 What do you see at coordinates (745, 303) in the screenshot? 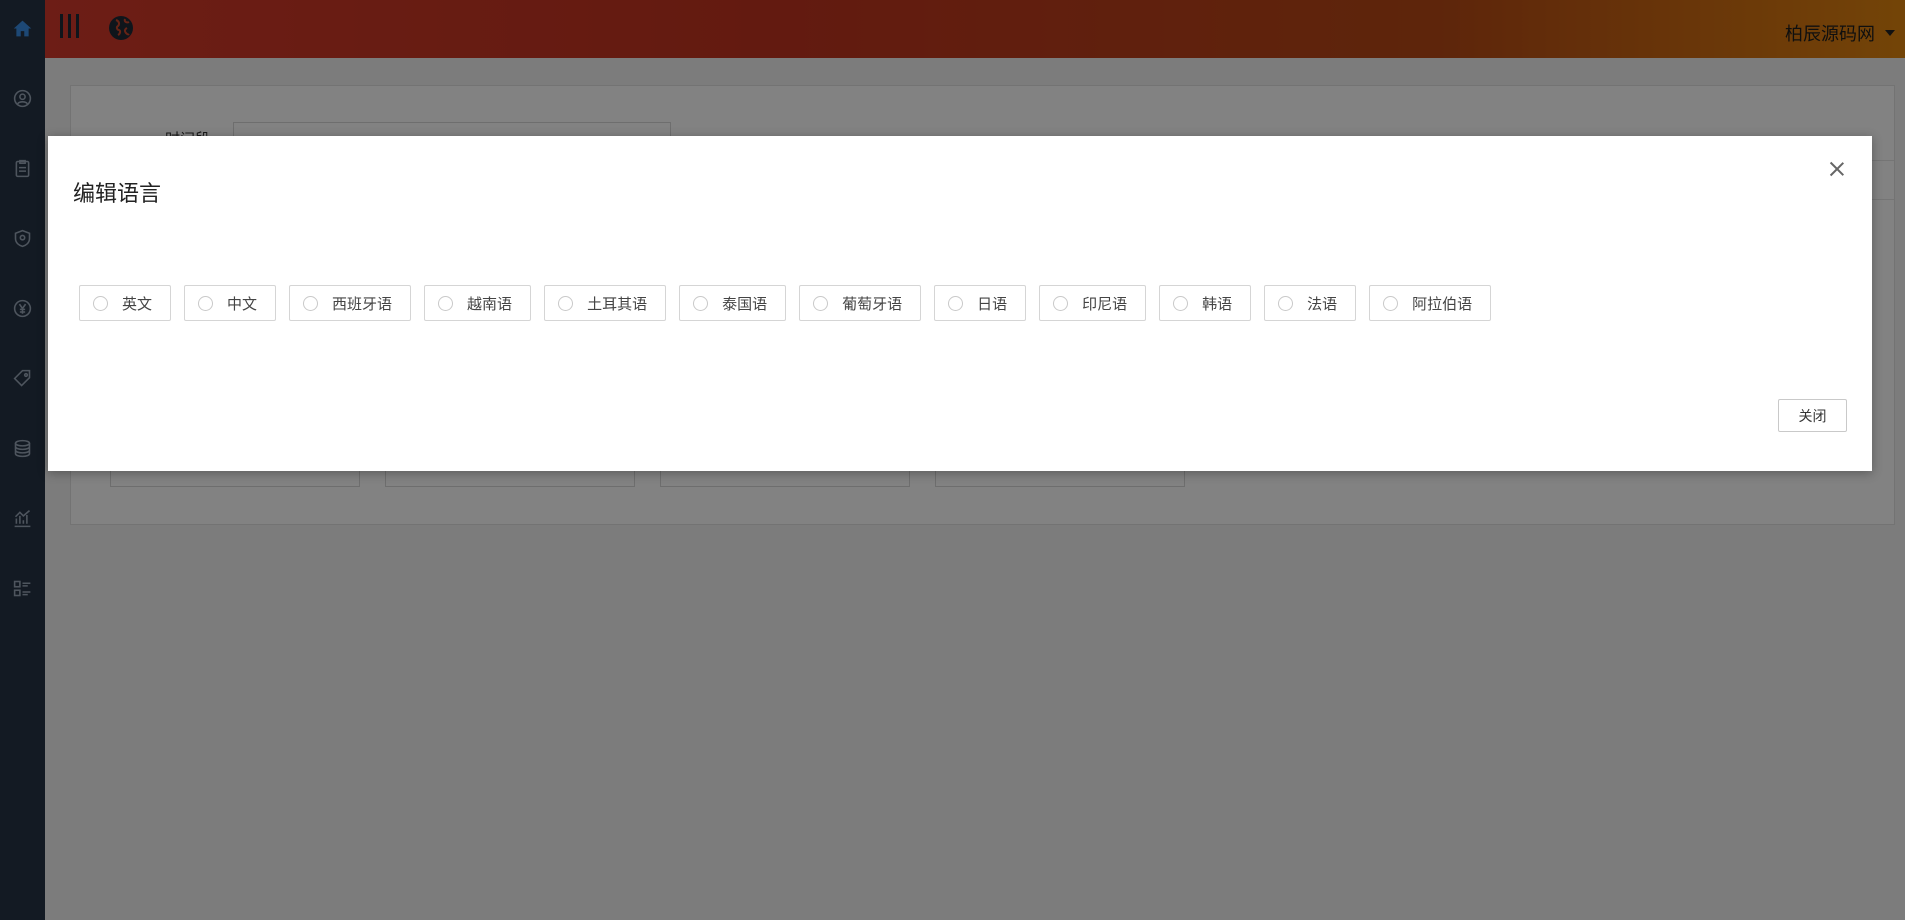
I see `language-label: 泰国语` at bounding box center [745, 303].